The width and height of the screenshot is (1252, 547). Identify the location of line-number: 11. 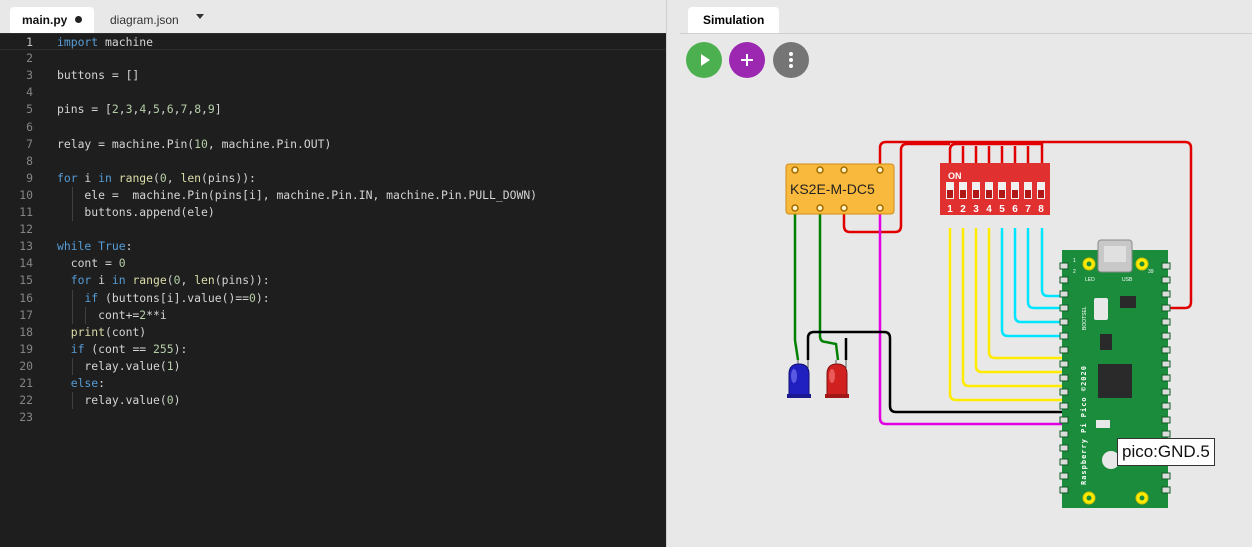
(26, 212).